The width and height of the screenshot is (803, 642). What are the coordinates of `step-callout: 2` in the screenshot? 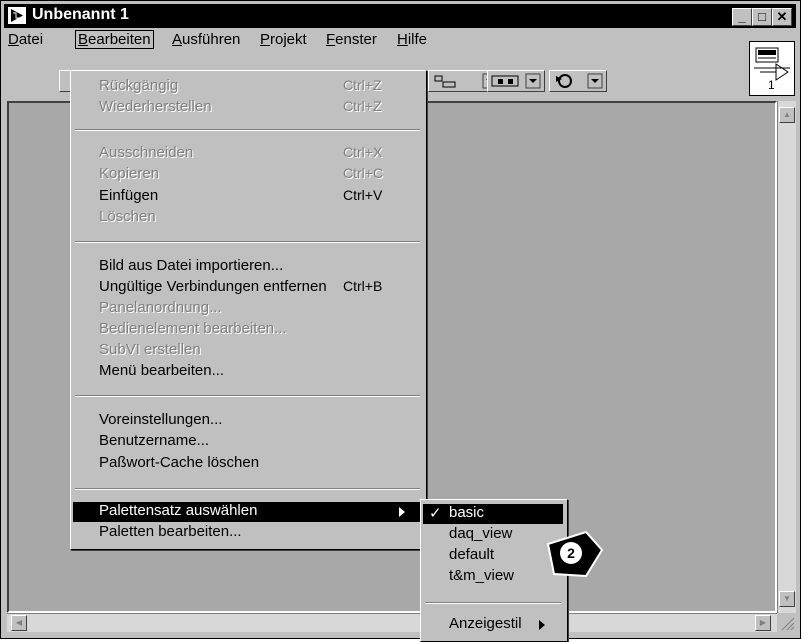 It's located at (575, 554).